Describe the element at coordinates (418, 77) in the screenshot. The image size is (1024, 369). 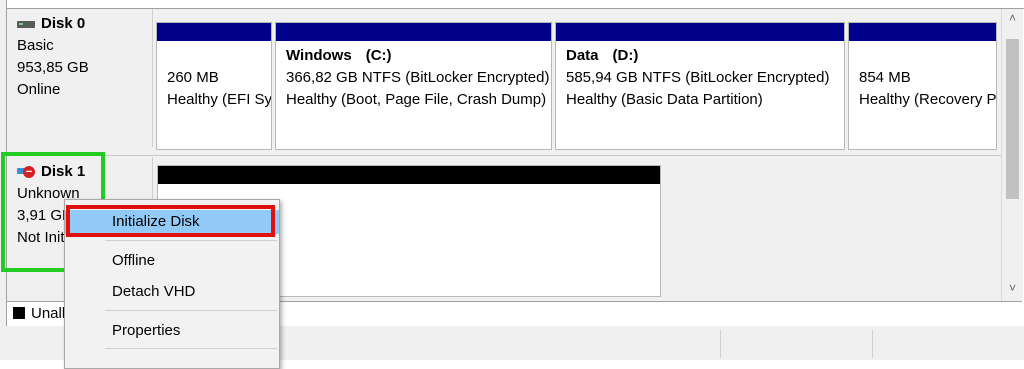
I see `partition-size: 366,82 GB NTFS (BitLocker Encrypted)` at that location.